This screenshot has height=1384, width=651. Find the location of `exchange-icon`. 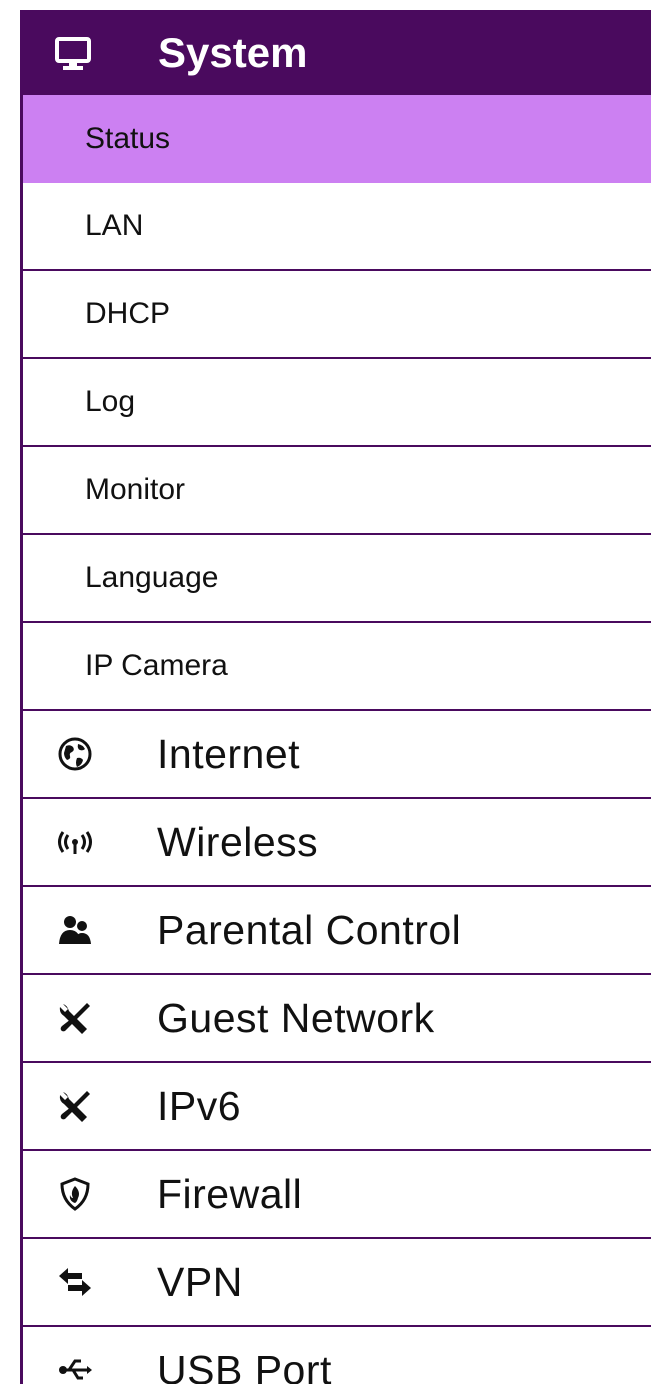

exchange-icon is located at coordinates (75, 1282).